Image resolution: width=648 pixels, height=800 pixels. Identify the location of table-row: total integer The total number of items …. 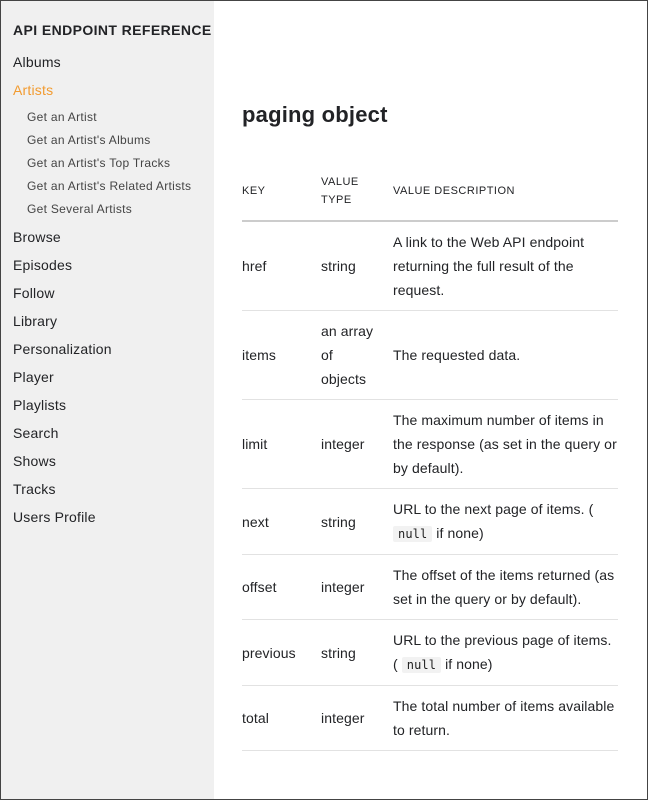
(430, 718).